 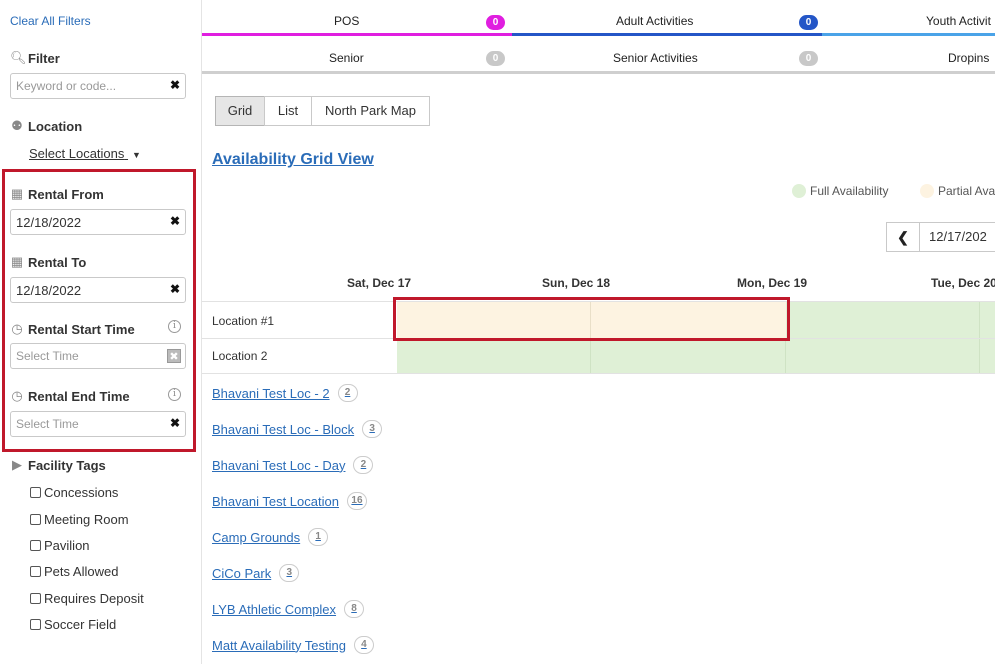 I want to click on clear-rental-from-icon: ✖, so click(x=175, y=221).